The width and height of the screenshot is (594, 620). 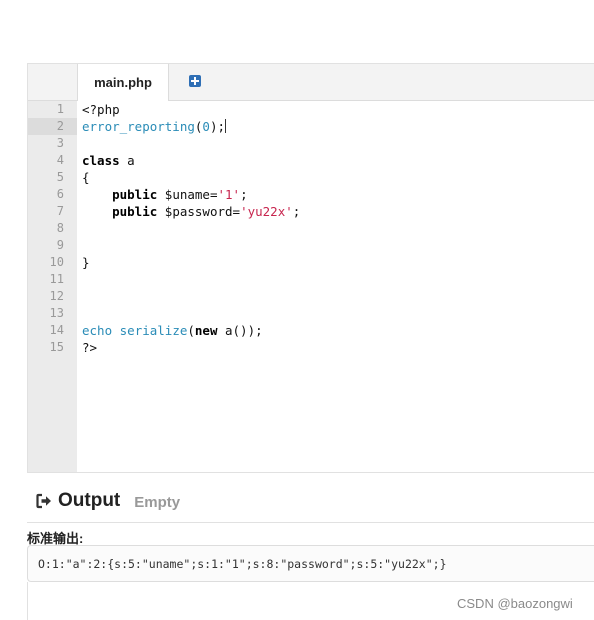 What do you see at coordinates (56, 313) in the screenshot?
I see `line-number: 13` at bounding box center [56, 313].